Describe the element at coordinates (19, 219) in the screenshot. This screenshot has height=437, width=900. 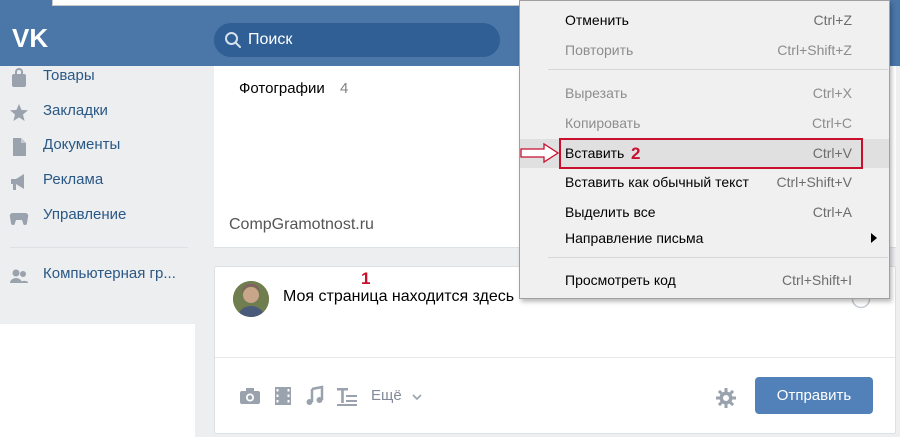
I see `gamepad-icon` at that location.